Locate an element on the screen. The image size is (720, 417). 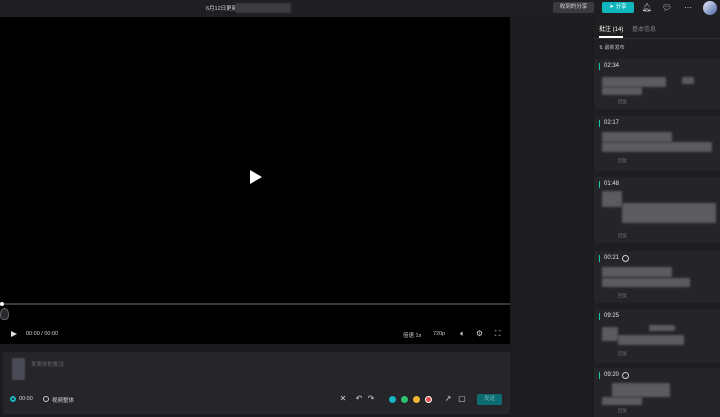
color-swatch-red is located at coordinates (428, 399).